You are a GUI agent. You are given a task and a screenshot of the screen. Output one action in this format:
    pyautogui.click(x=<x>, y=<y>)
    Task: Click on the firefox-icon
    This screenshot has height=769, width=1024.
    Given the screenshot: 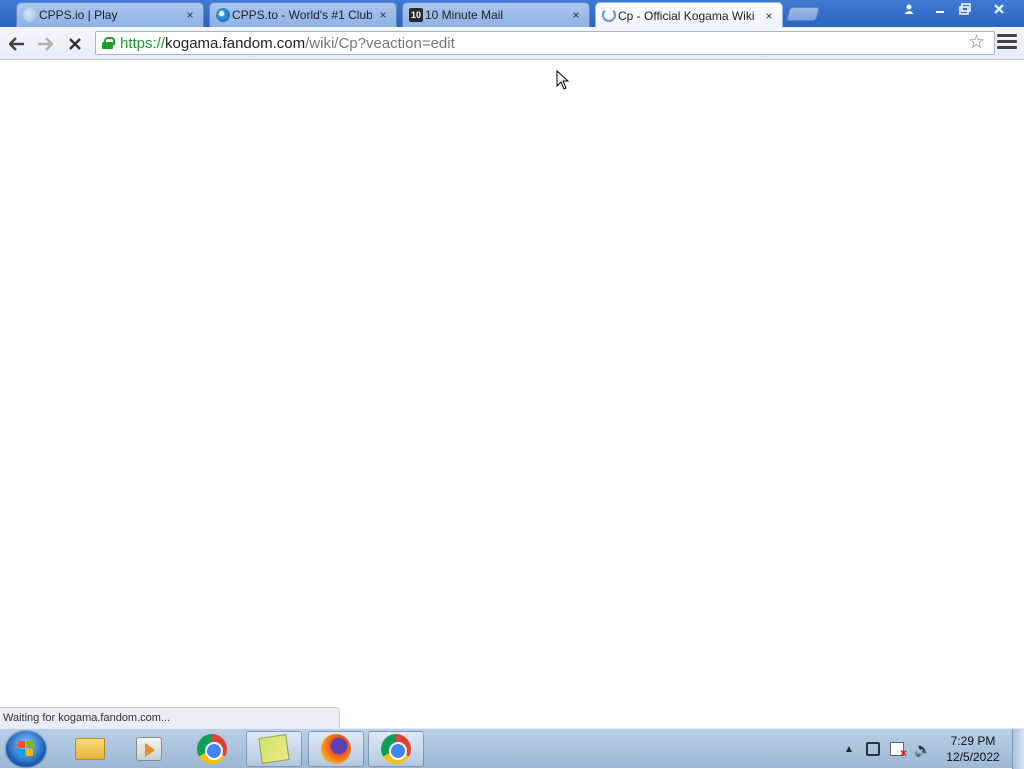 What is the action you would take?
    pyautogui.click(x=336, y=749)
    